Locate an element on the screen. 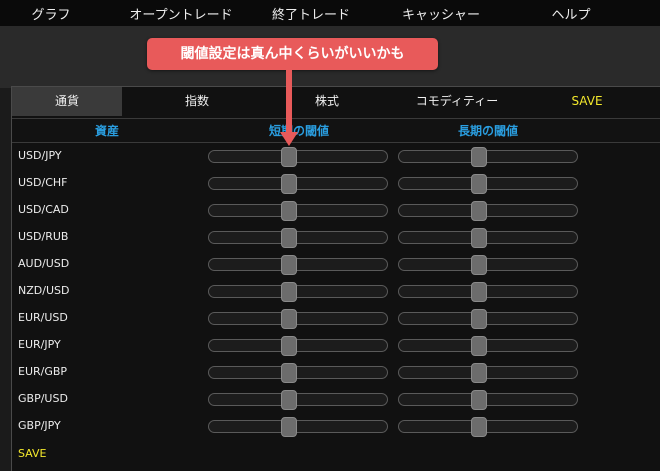 This screenshot has height=471, width=660. asset-label: GBP/USD is located at coordinates (43, 398).